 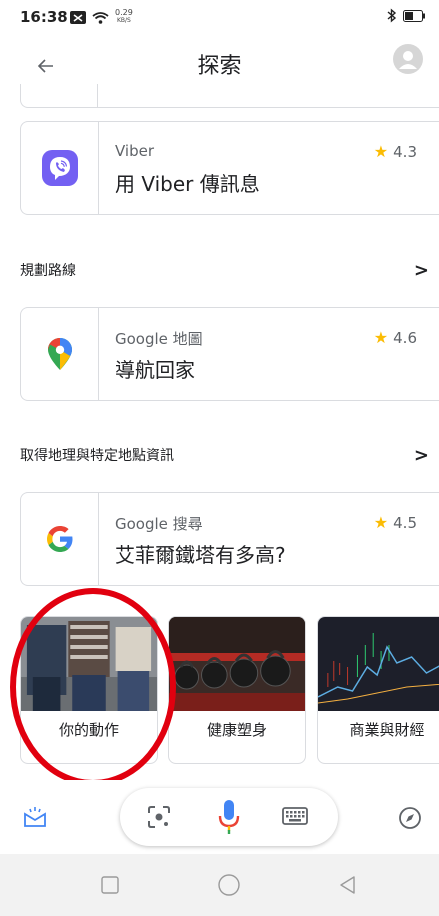 What do you see at coordinates (229, 96) in the screenshot?
I see `card-partial` at bounding box center [229, 96].